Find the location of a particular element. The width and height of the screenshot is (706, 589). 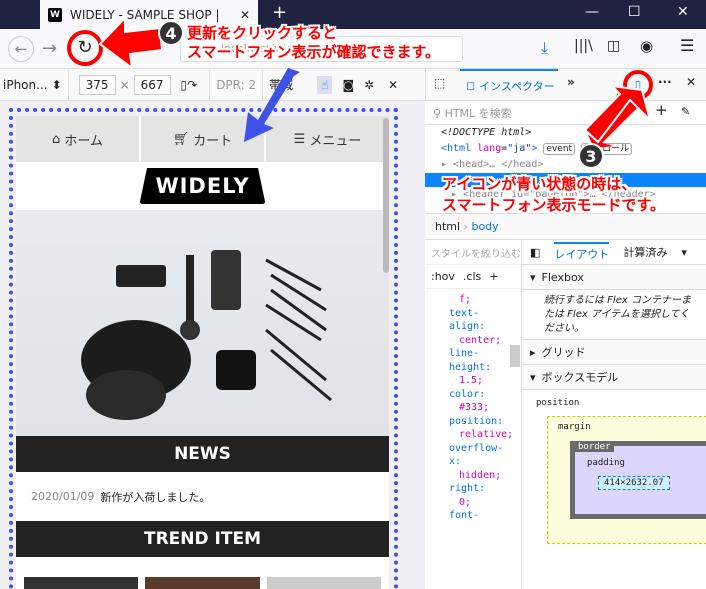

step-4-text: 更新をクリックすると スマートフォン表示が確認できます。 is located at coordinates (314, 42).